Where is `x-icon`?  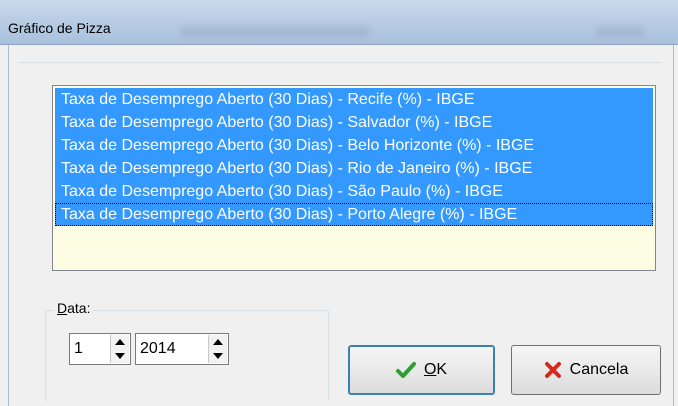
x-icon is located at coordinates (552, 370).